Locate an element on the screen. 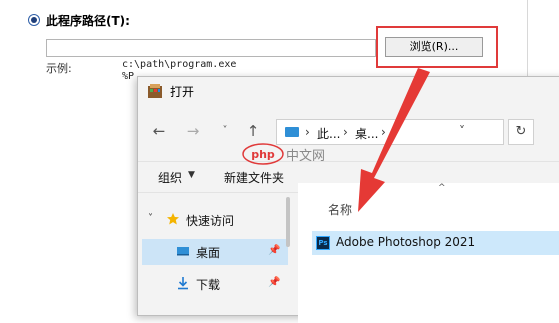  address-dropdown-icon: ˅ is located at coordinates (462, 131).